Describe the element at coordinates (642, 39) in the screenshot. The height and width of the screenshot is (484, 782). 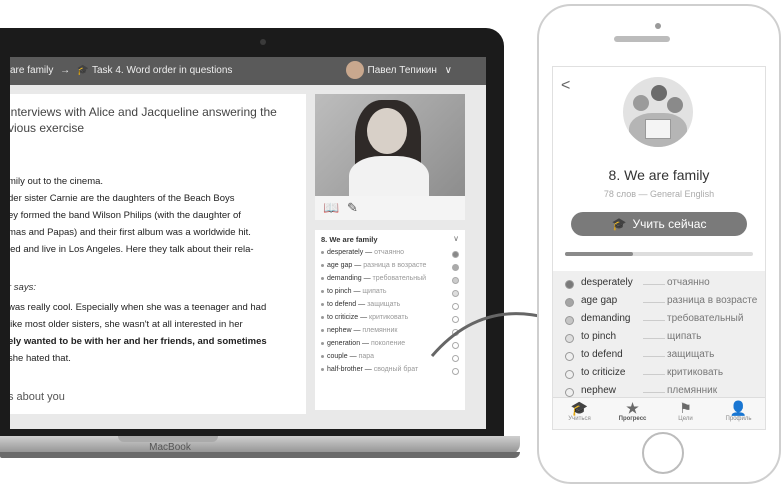
I see `phone-speaker` at that location.